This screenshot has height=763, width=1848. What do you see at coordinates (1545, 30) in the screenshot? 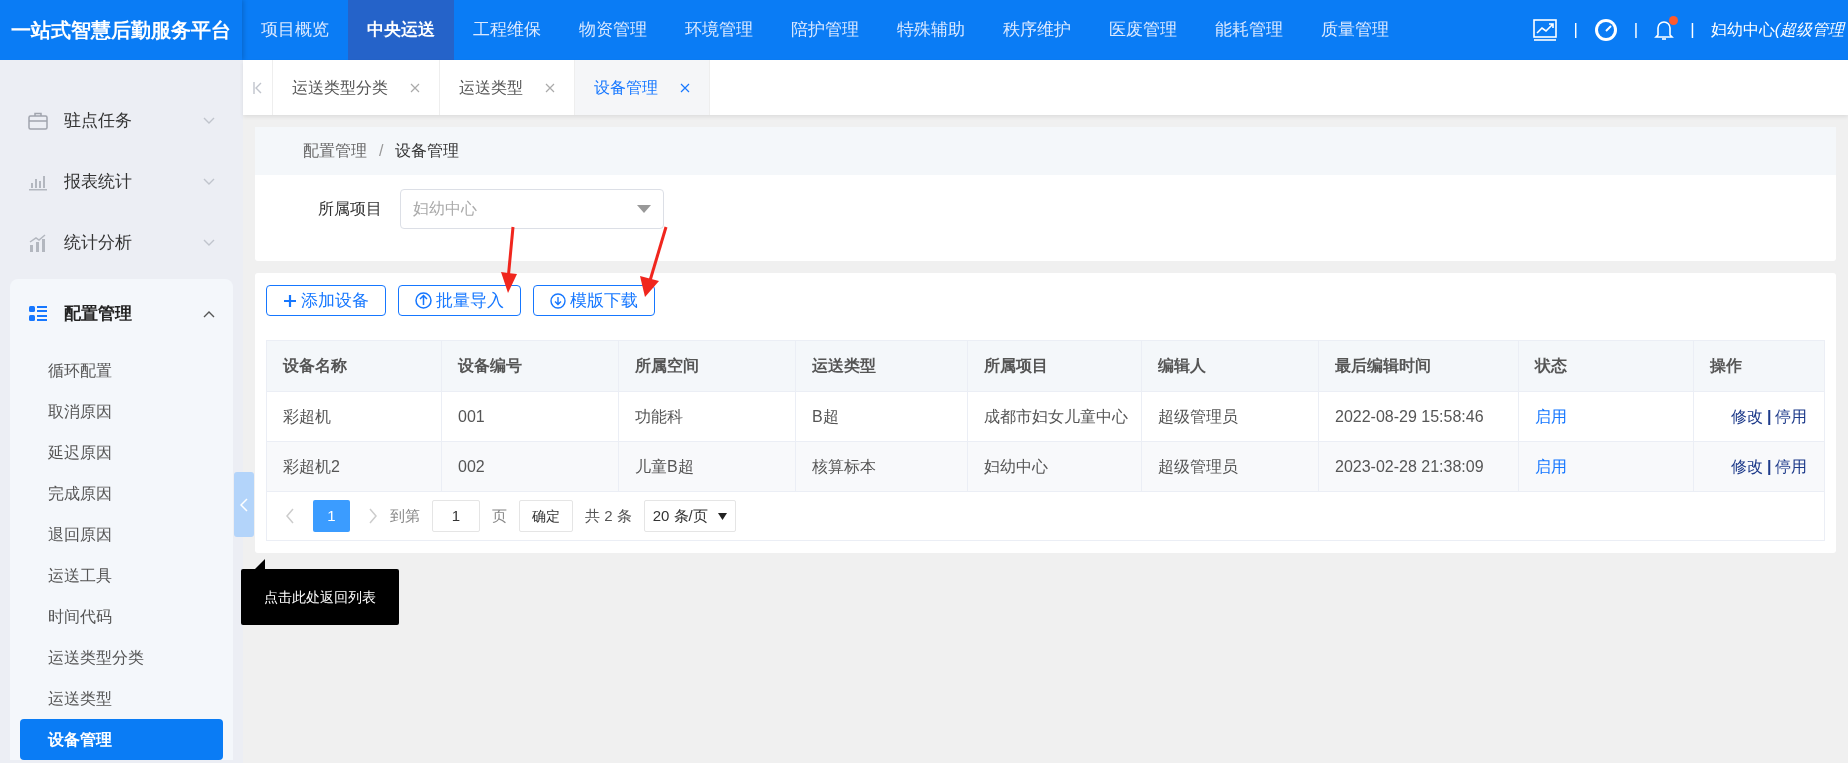
I see `line-chart-icon` at bounding box center [1545, 30].